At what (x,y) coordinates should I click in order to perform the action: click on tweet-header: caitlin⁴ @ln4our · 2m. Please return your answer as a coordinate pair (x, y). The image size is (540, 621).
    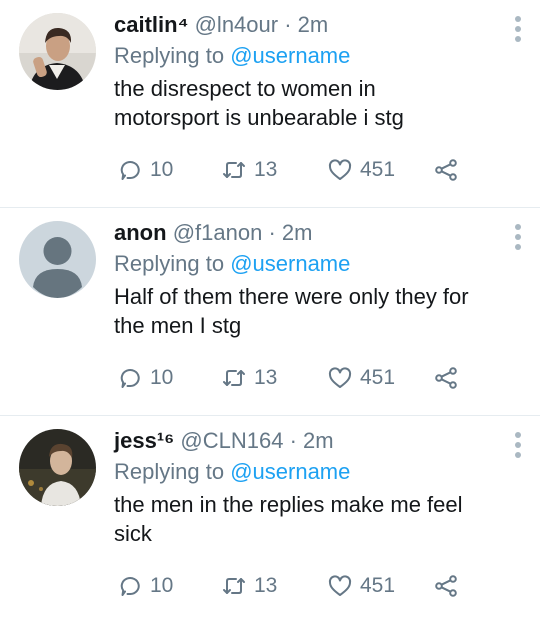
    Looking at the image, I should click on (307, 25).